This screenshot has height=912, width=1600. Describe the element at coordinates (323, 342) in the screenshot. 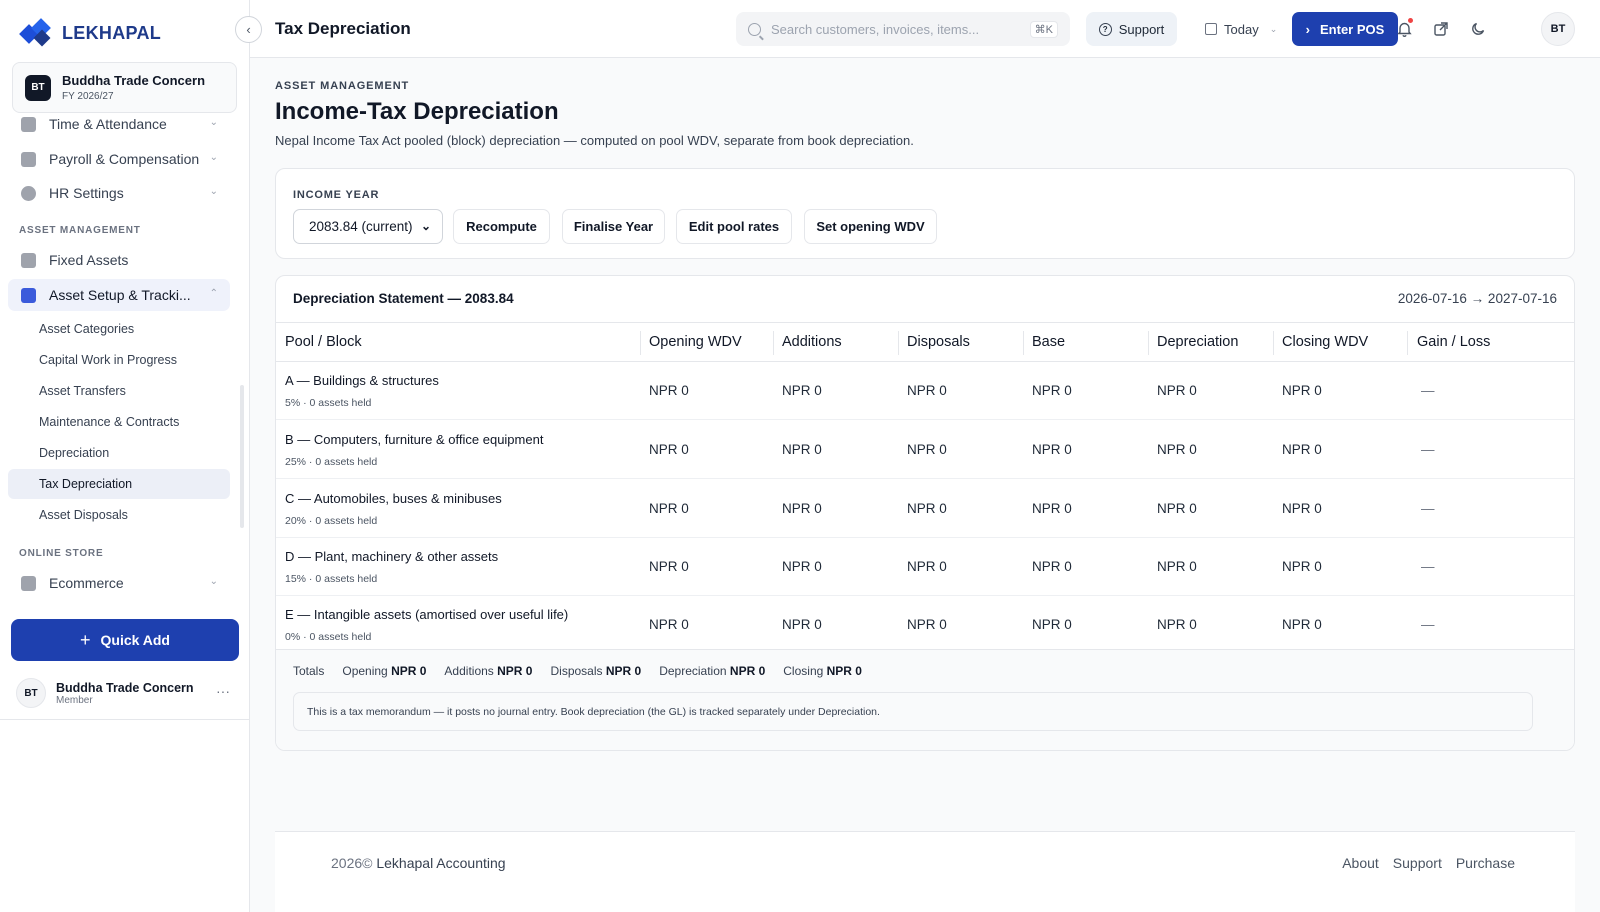

I see `column-header-pool: Pool / Block` at that location.